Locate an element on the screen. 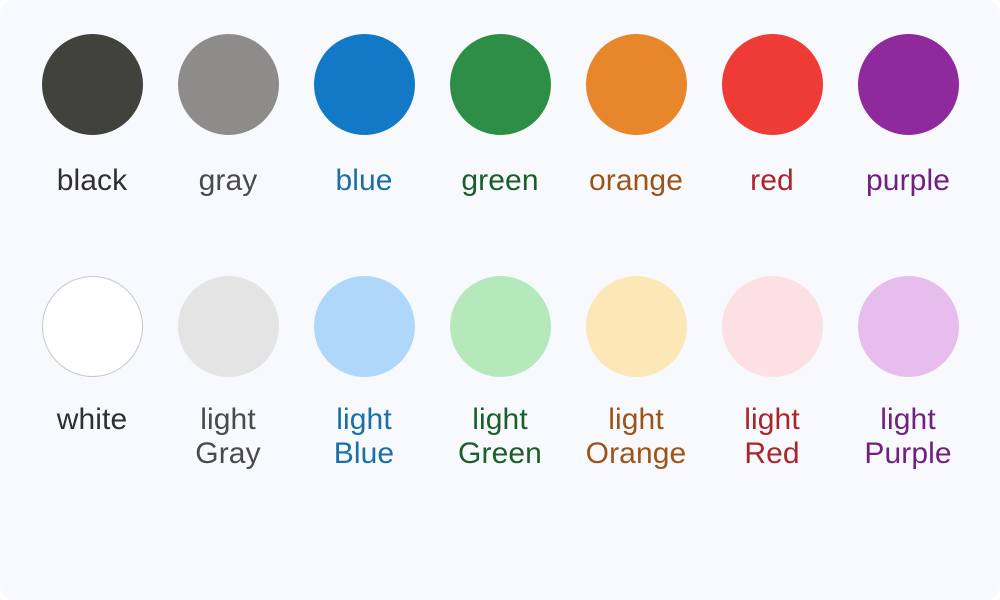 Image resolution: width=1000 pixels, height=600 pixels. color-swatch-green is located at coordinates (500, 84).